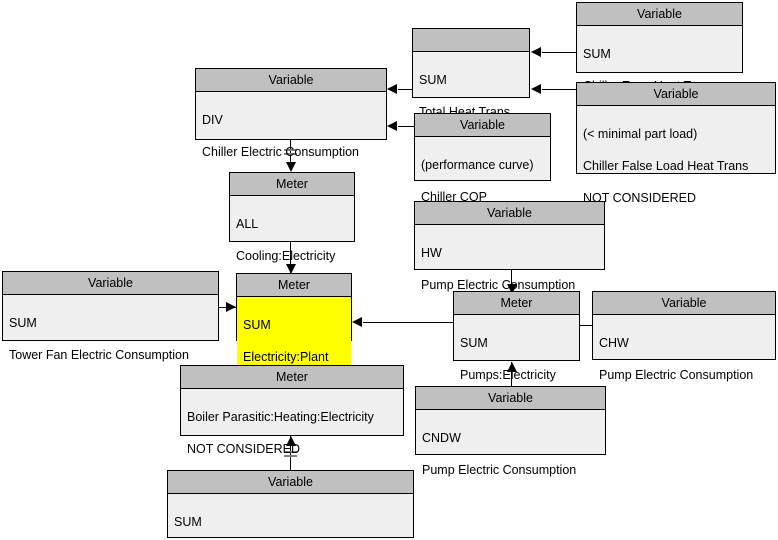 The height and width of the screenshot is (540, 778). What do you see at coordinates (659, 47) in the screenshot?
I see `node-chiller-evap-heat-trans: Variable SUM Chiller Evap Heat Trans` at bounding box center [659, 47].